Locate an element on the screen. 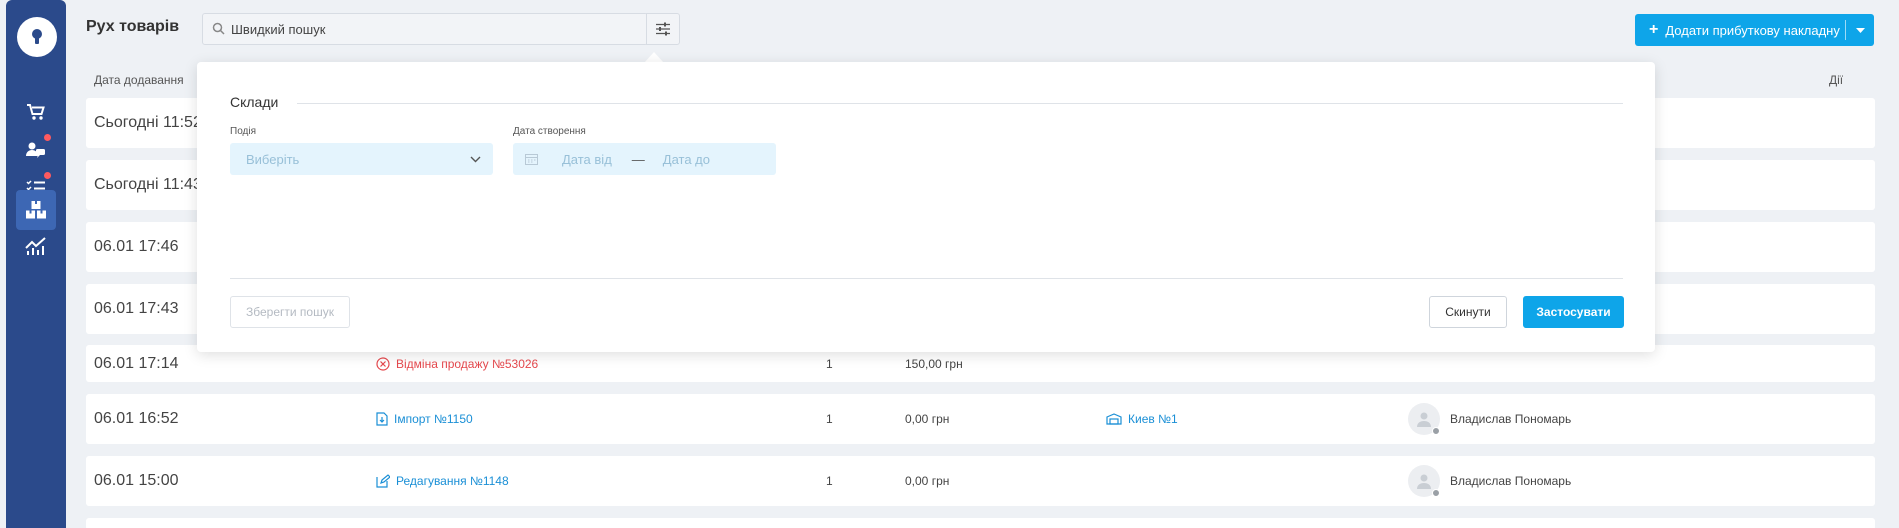  sidebar-item-warehouse is located at coordinates (36, 210).